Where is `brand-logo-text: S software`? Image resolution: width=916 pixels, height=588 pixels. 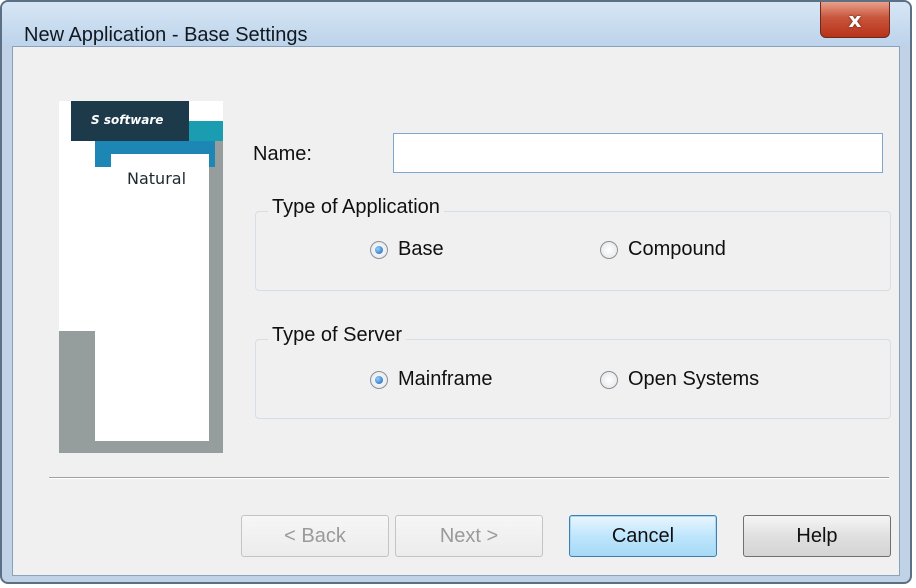 brand-logo-text: S software is located at coordinates (127, 120).